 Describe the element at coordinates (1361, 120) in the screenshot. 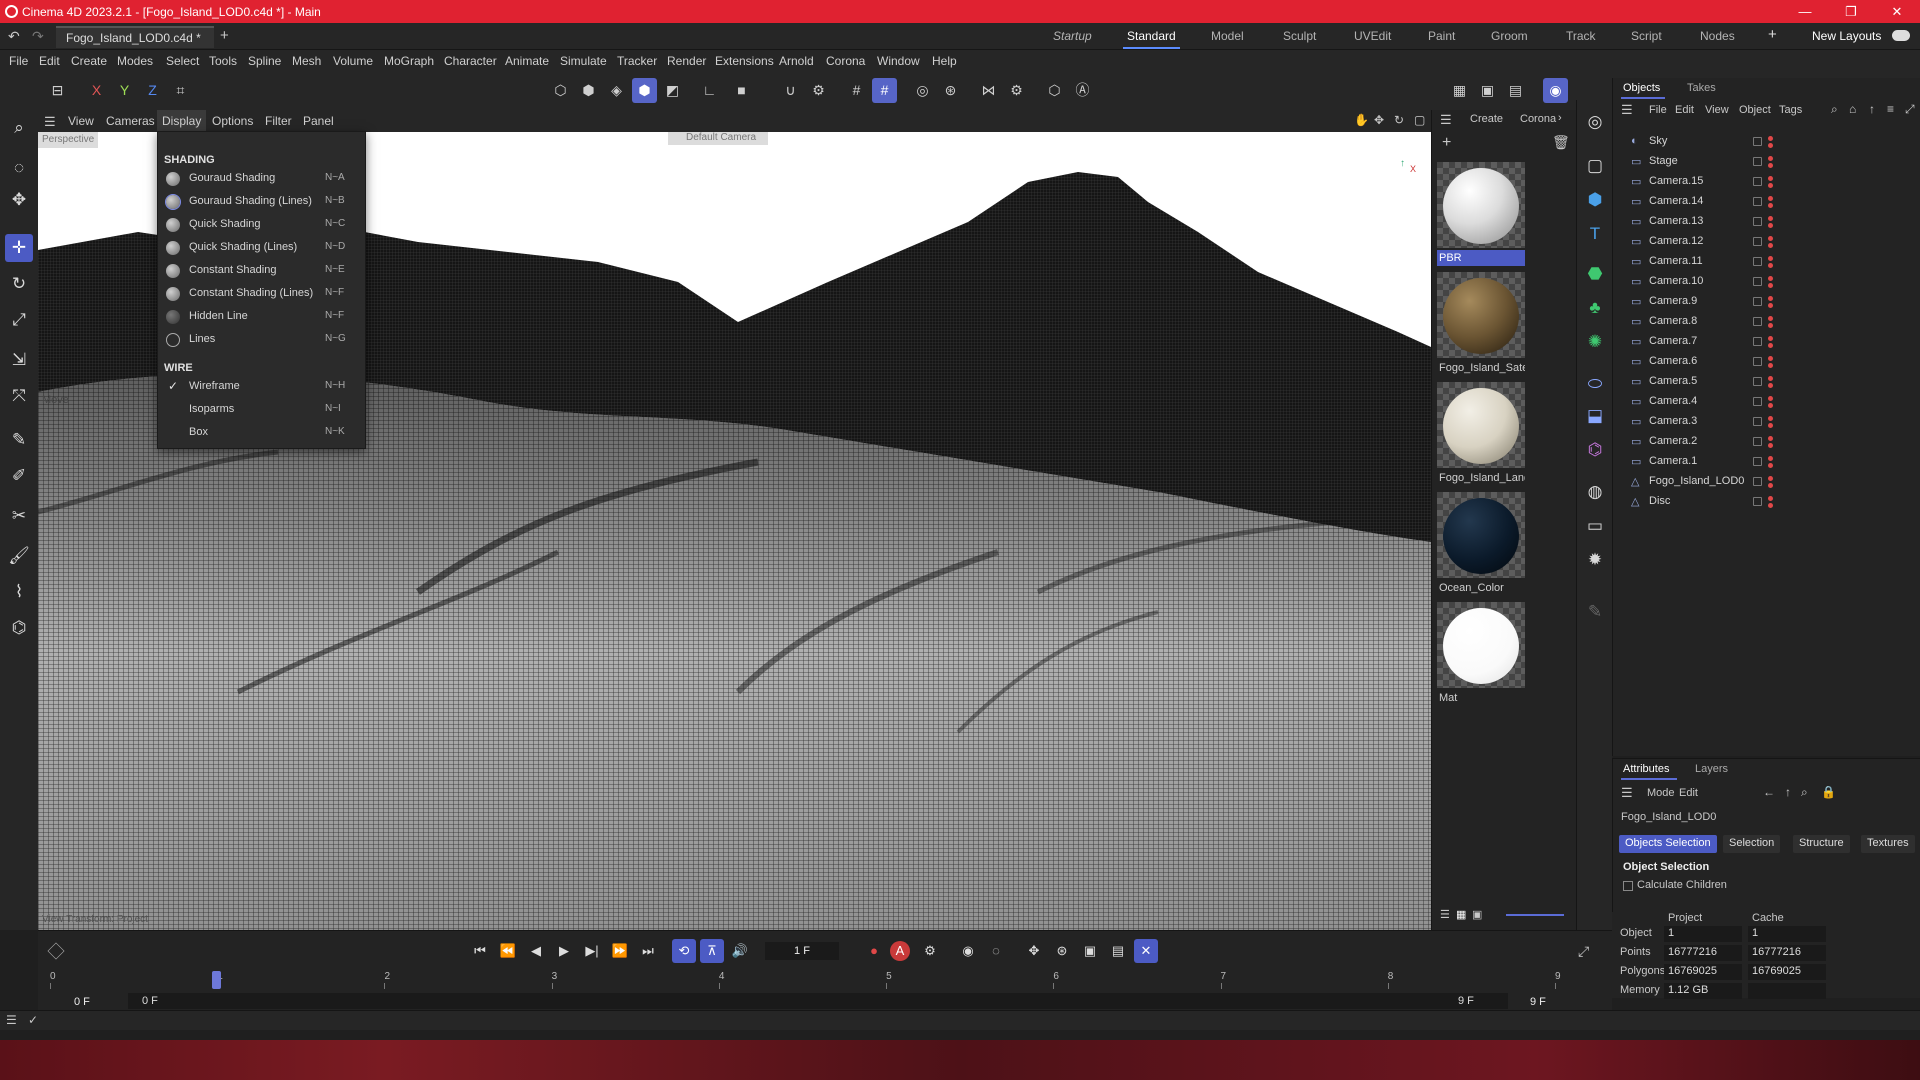

I see `pan-view-icon: ✋` at that location.